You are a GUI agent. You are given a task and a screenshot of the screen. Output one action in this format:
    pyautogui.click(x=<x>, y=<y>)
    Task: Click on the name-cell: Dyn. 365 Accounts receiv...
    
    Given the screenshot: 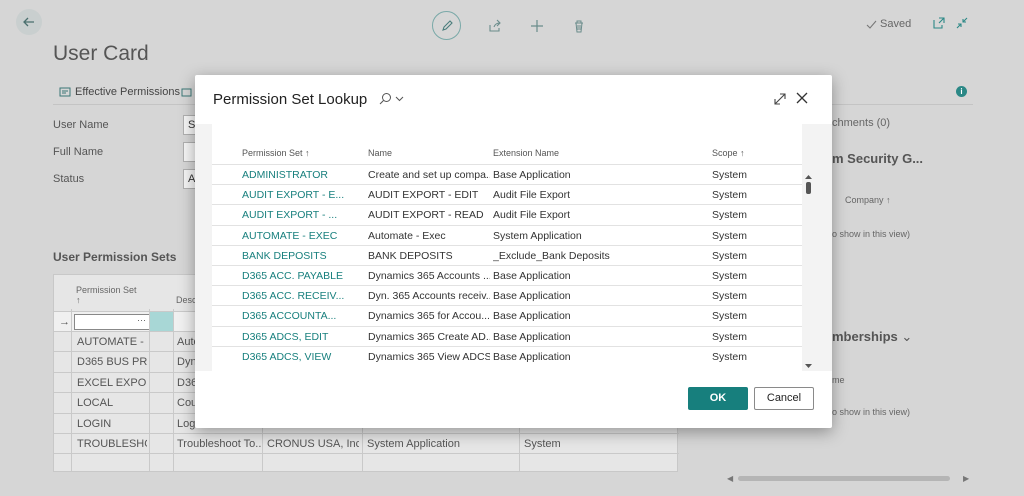 What is the action you would take?
    pyautogui.click(x=429, y=296)
    